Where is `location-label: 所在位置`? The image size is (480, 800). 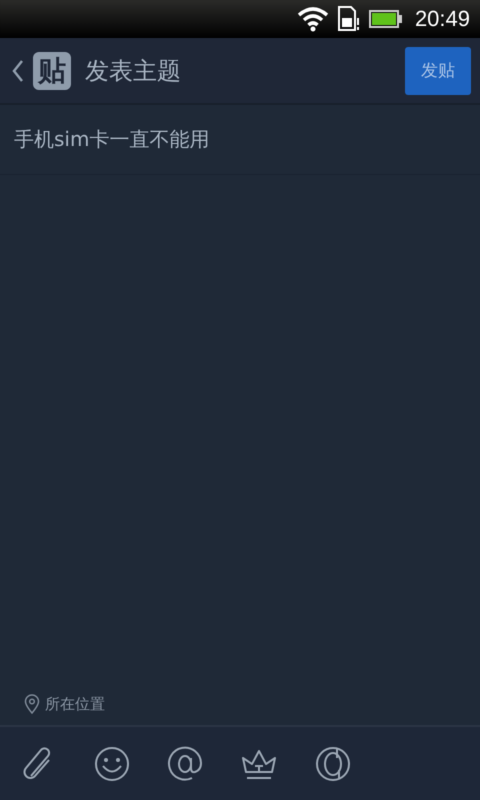 location-label: 所在位置 is located at coordinates (75, 704).